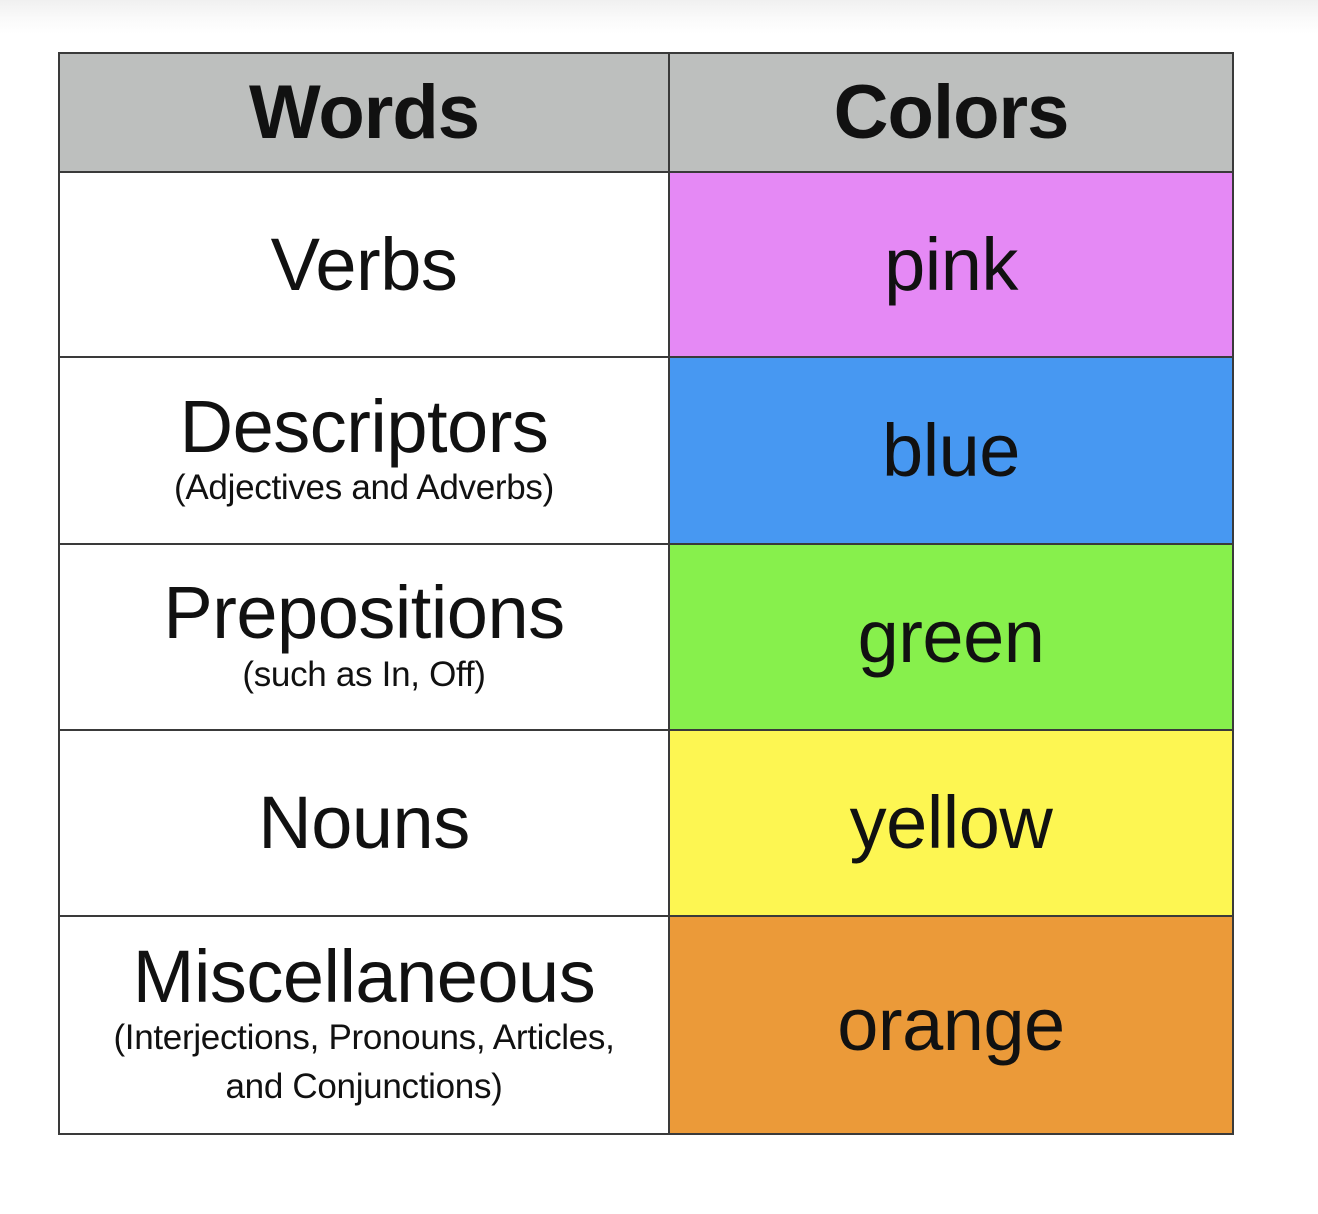  I want to click on word-note-line-2: and Conjunctions), so click(364, 1086).